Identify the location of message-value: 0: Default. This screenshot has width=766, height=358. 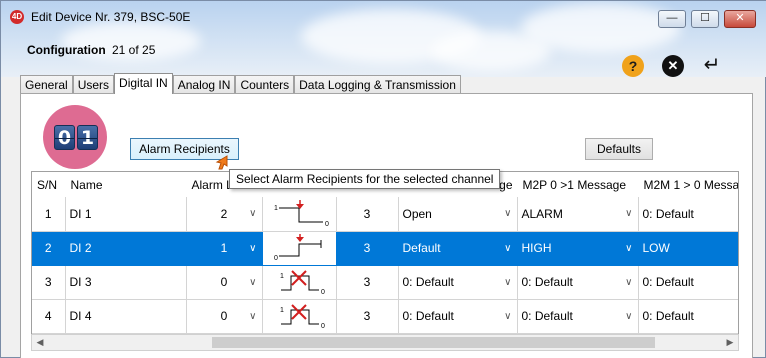
(428, 316).